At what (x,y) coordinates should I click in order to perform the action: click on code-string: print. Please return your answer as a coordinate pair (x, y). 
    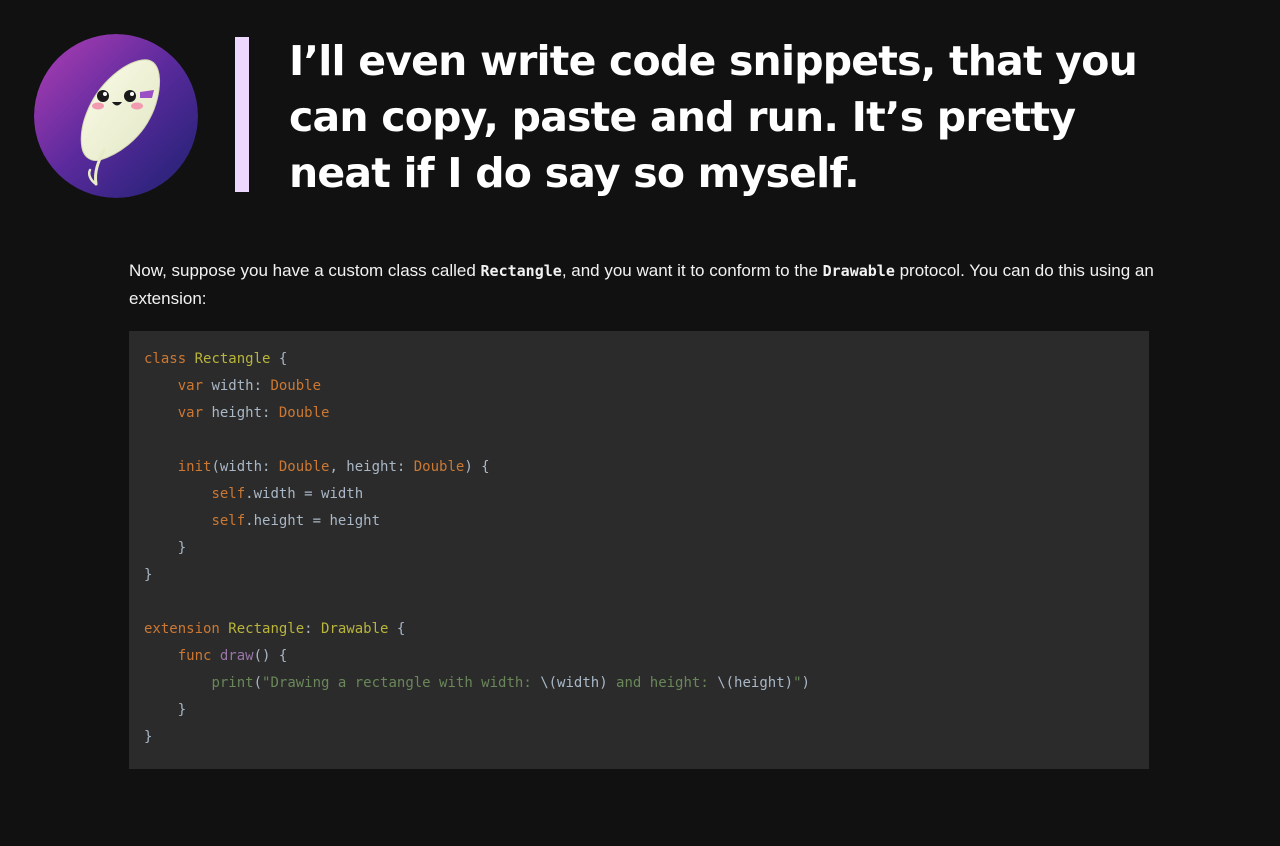
    Looking at the image, I should click on (232, 683).